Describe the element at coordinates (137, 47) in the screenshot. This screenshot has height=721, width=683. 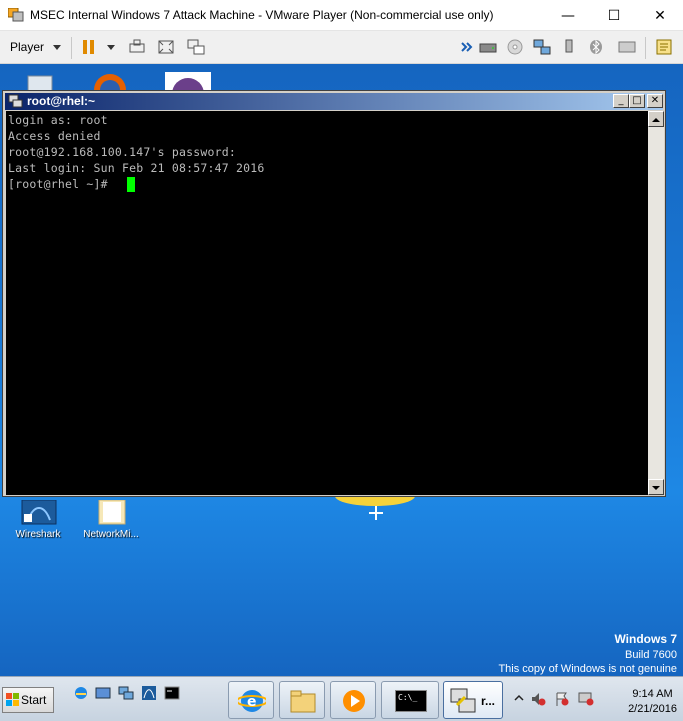
I see `send-ctrl-alt-del-icon` at that location.